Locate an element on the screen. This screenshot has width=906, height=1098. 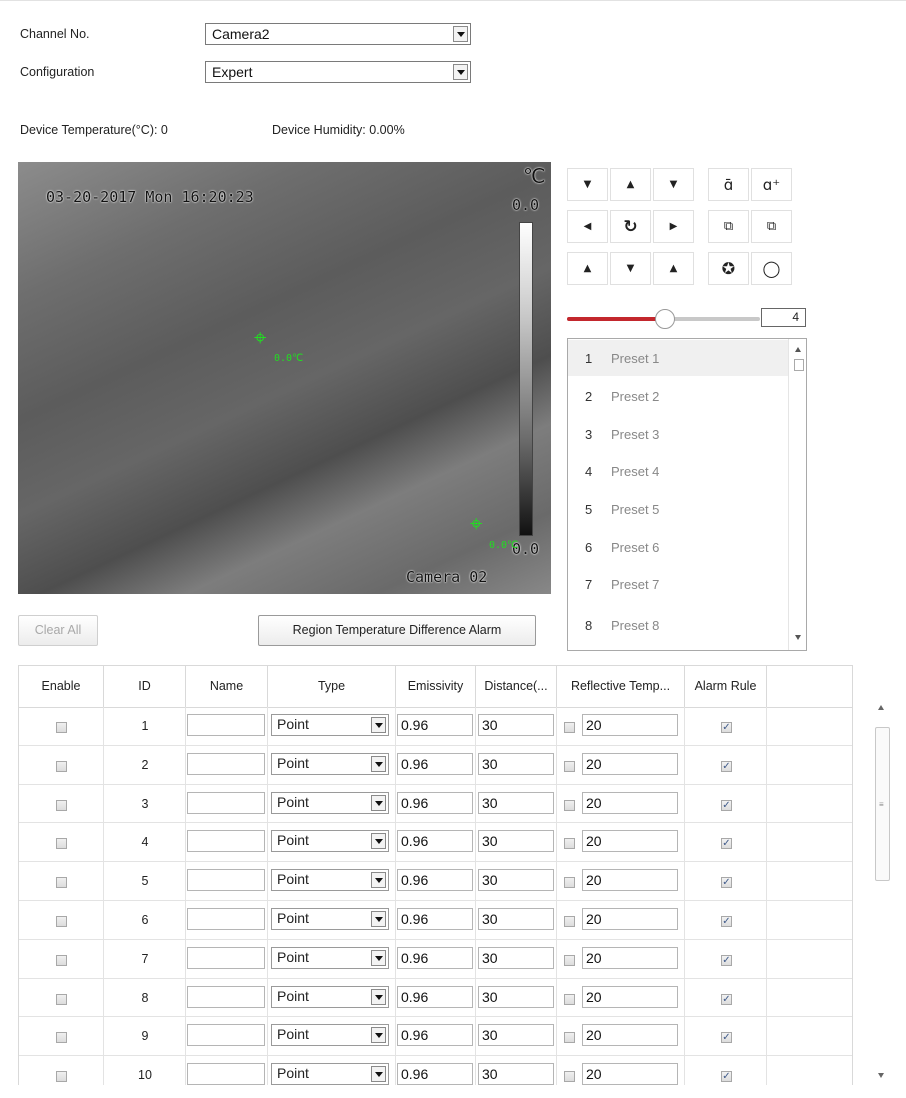
auto-pan-icon: ↻ is located at coordinates (630, 226).